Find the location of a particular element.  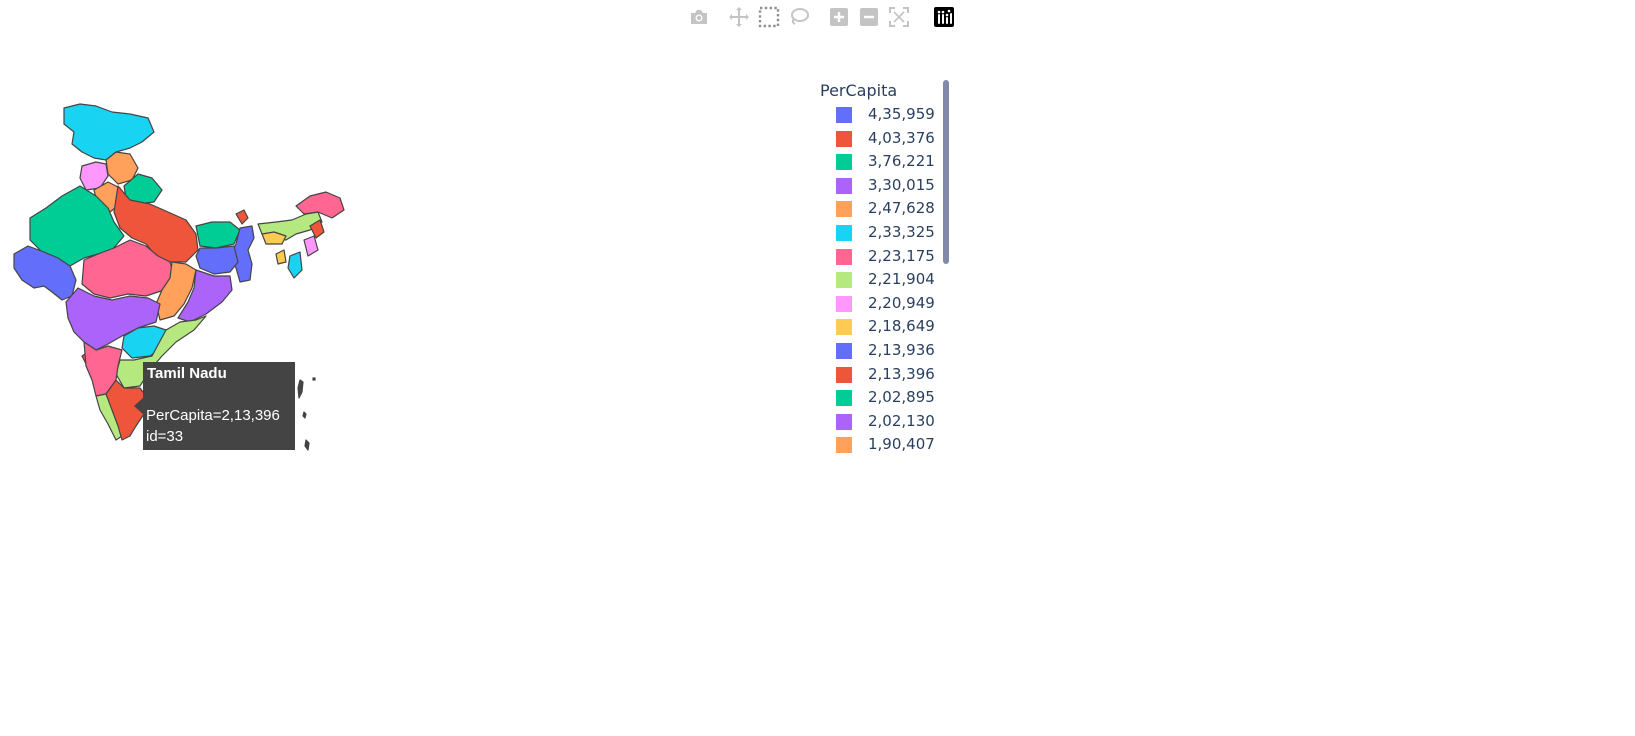

legend-label: 2,02,130 is located at coordinates (901, 420).